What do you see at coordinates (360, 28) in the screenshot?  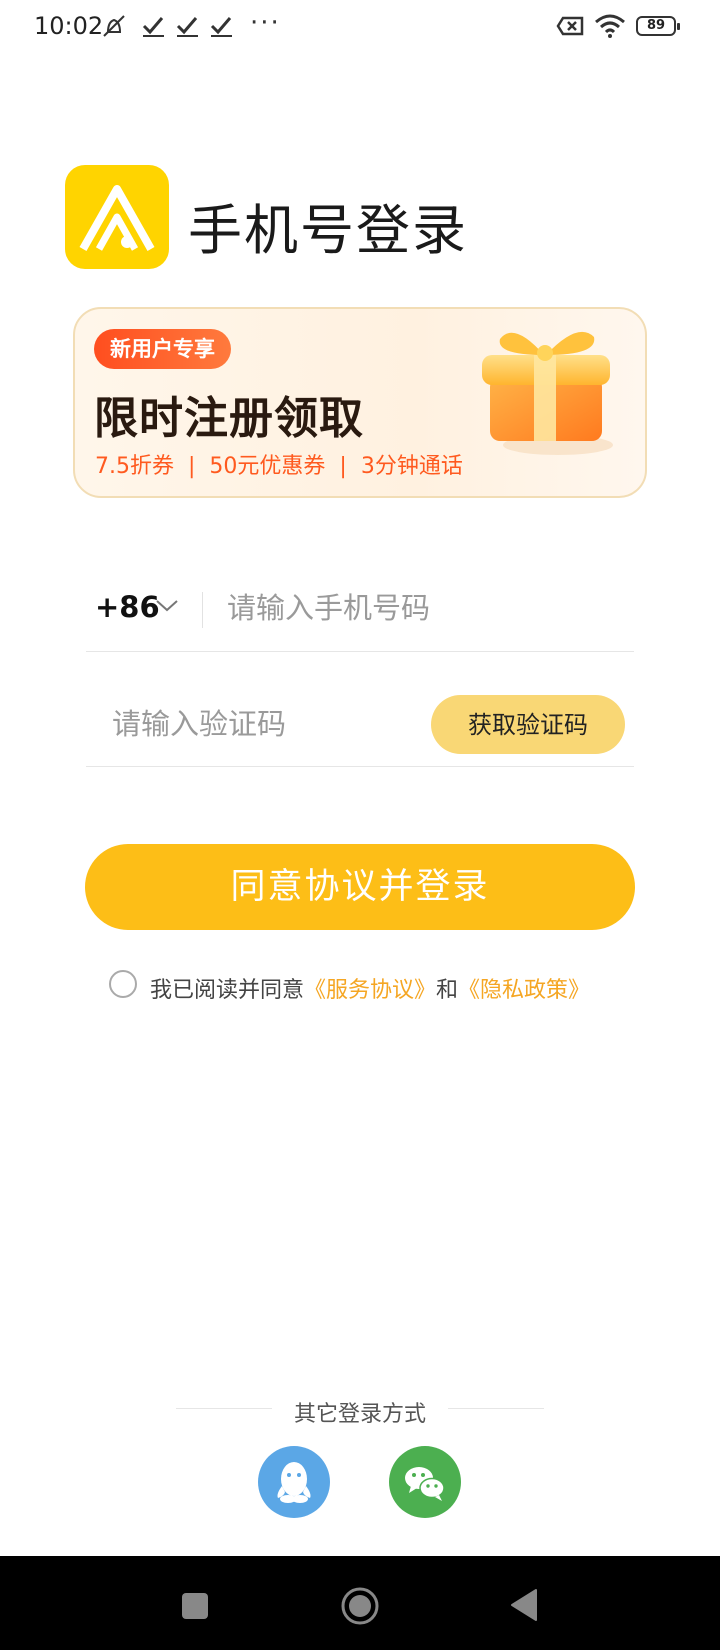 I see `status-bar: 10:02 ··· 89` at bounding box center [360, 28].